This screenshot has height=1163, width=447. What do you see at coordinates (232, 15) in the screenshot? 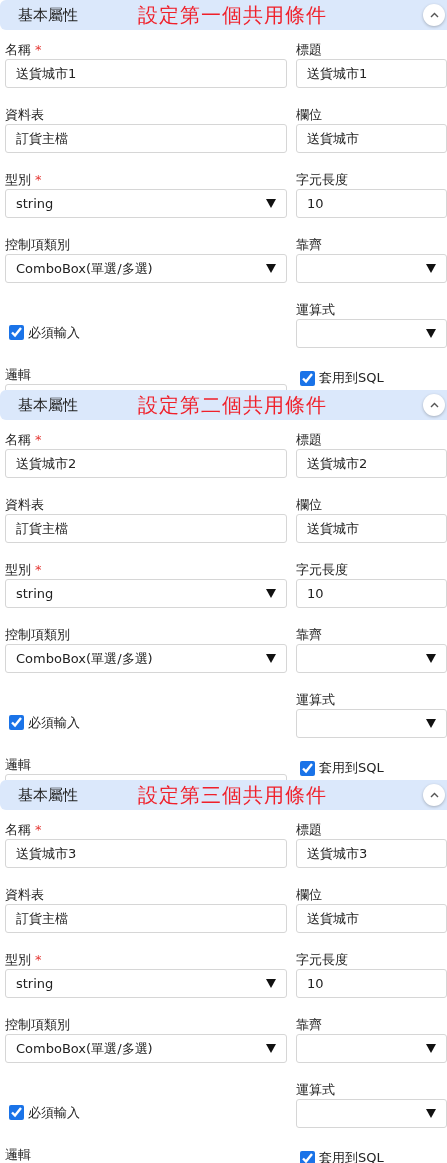
I see `annotation-text: 設定第一個共用條件` at bounding box center [232, 15].